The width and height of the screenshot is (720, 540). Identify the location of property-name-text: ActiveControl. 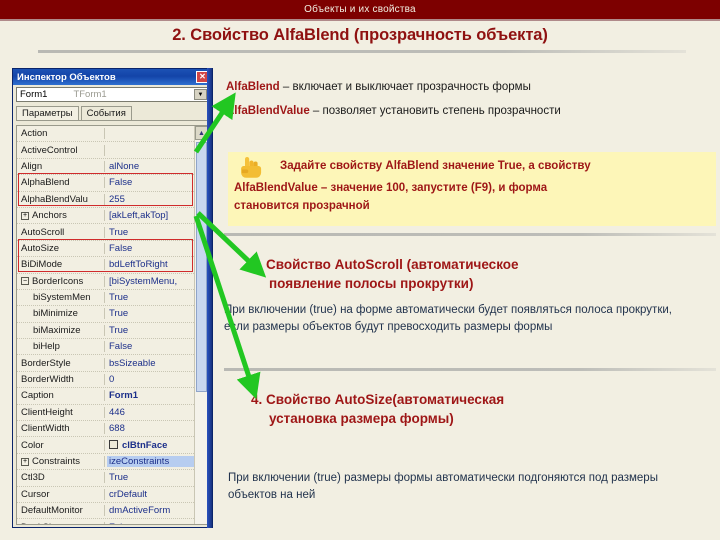
(49, 150).